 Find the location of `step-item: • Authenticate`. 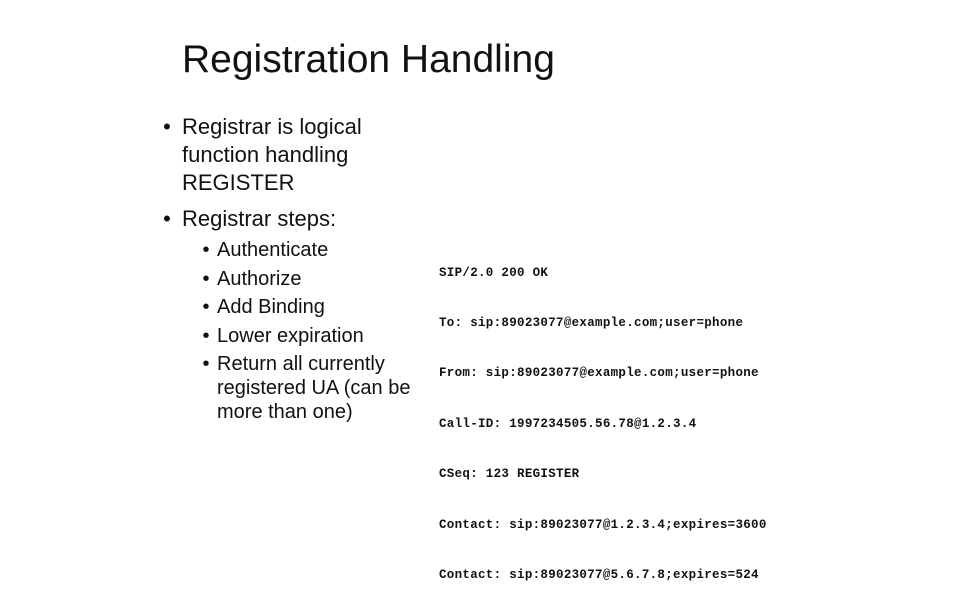

step-item: • Authenticate is located at coordinates (315, 250).